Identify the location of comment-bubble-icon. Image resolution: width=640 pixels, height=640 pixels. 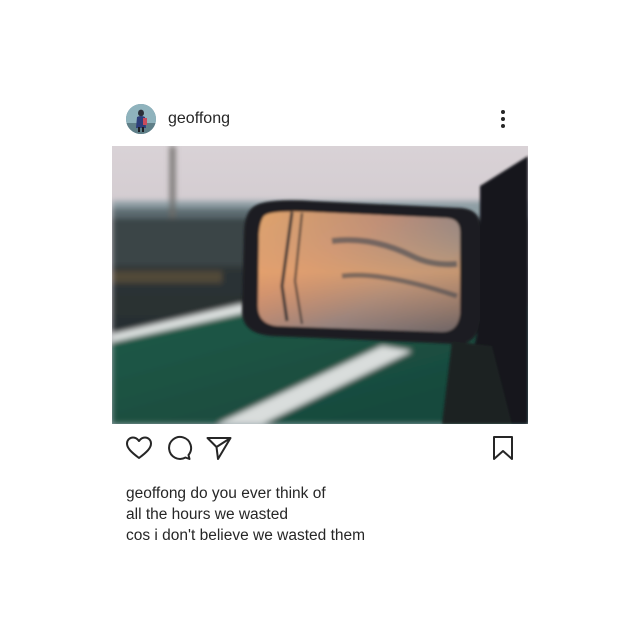
(179, 448).